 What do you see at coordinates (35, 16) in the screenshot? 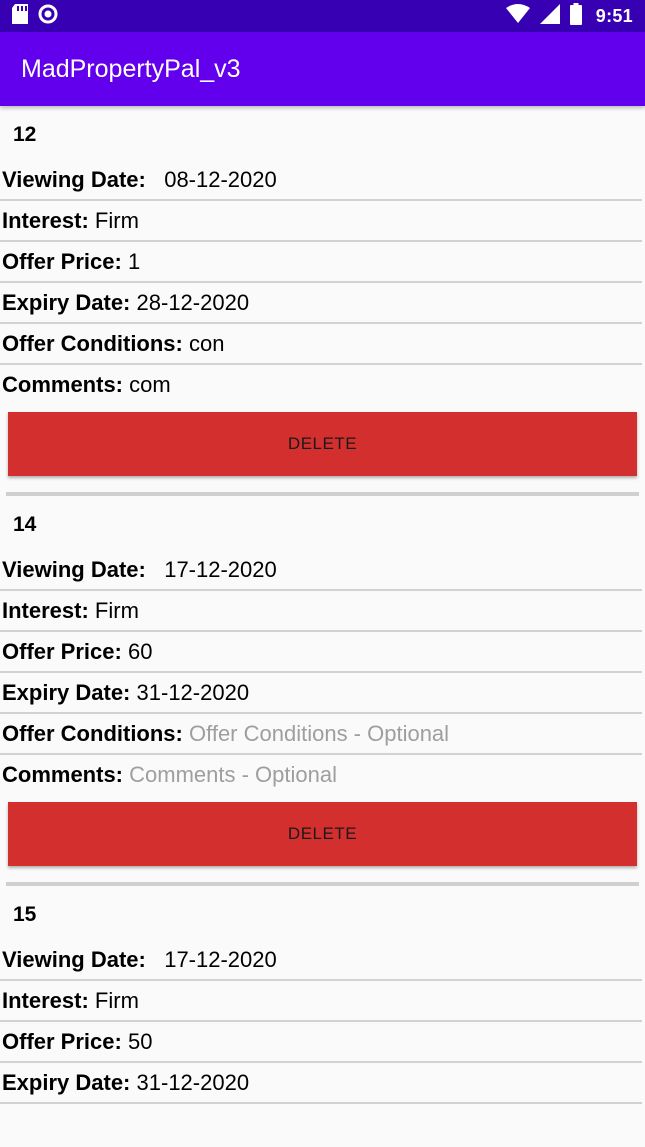
I see `status-left-icons` at bounding box center [35, 16].